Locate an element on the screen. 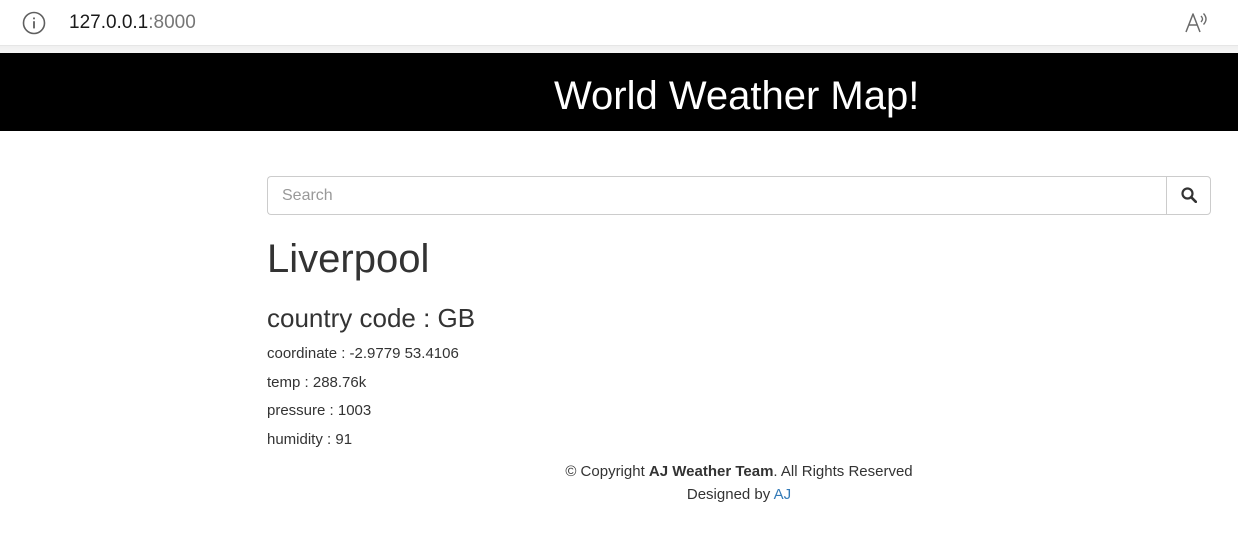  address-url: 127.0.0.1:8000 is located at coordinates (132, 23).